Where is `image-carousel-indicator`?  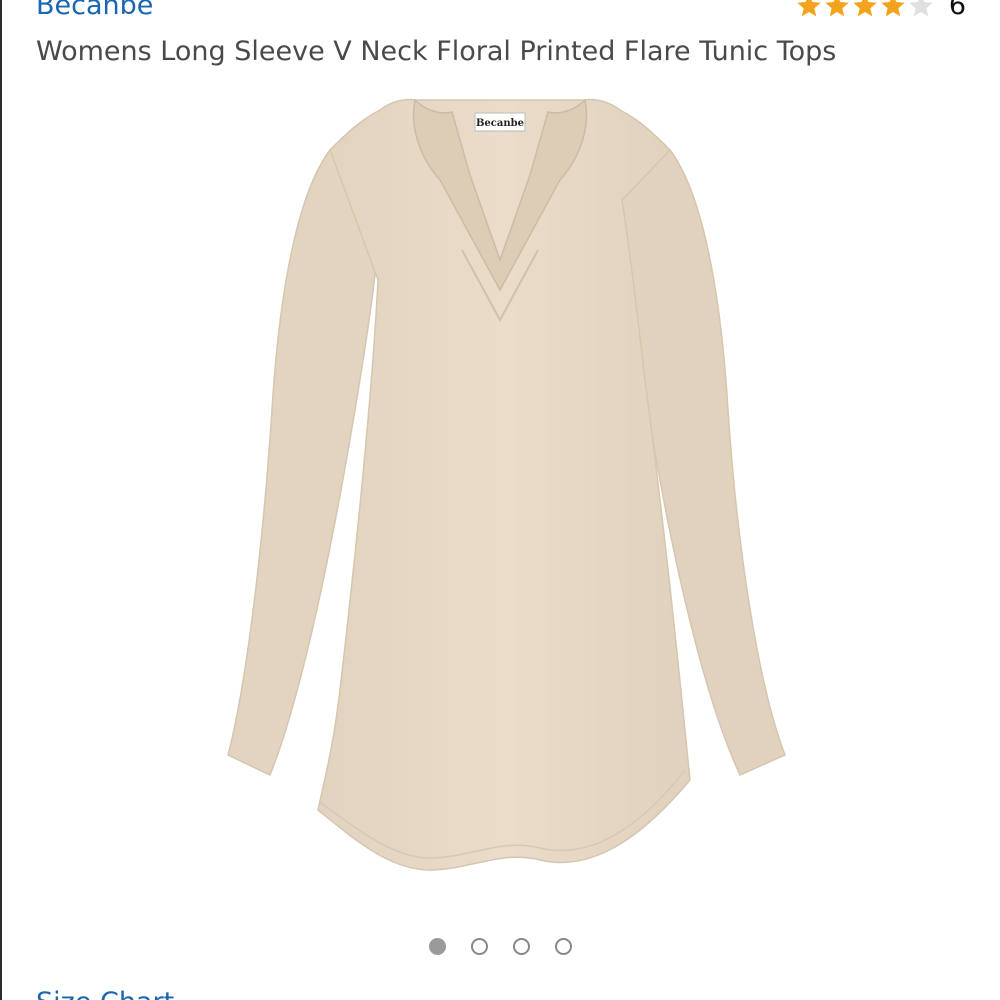
image-carousel-indicator is located at coordinates (500, 946).